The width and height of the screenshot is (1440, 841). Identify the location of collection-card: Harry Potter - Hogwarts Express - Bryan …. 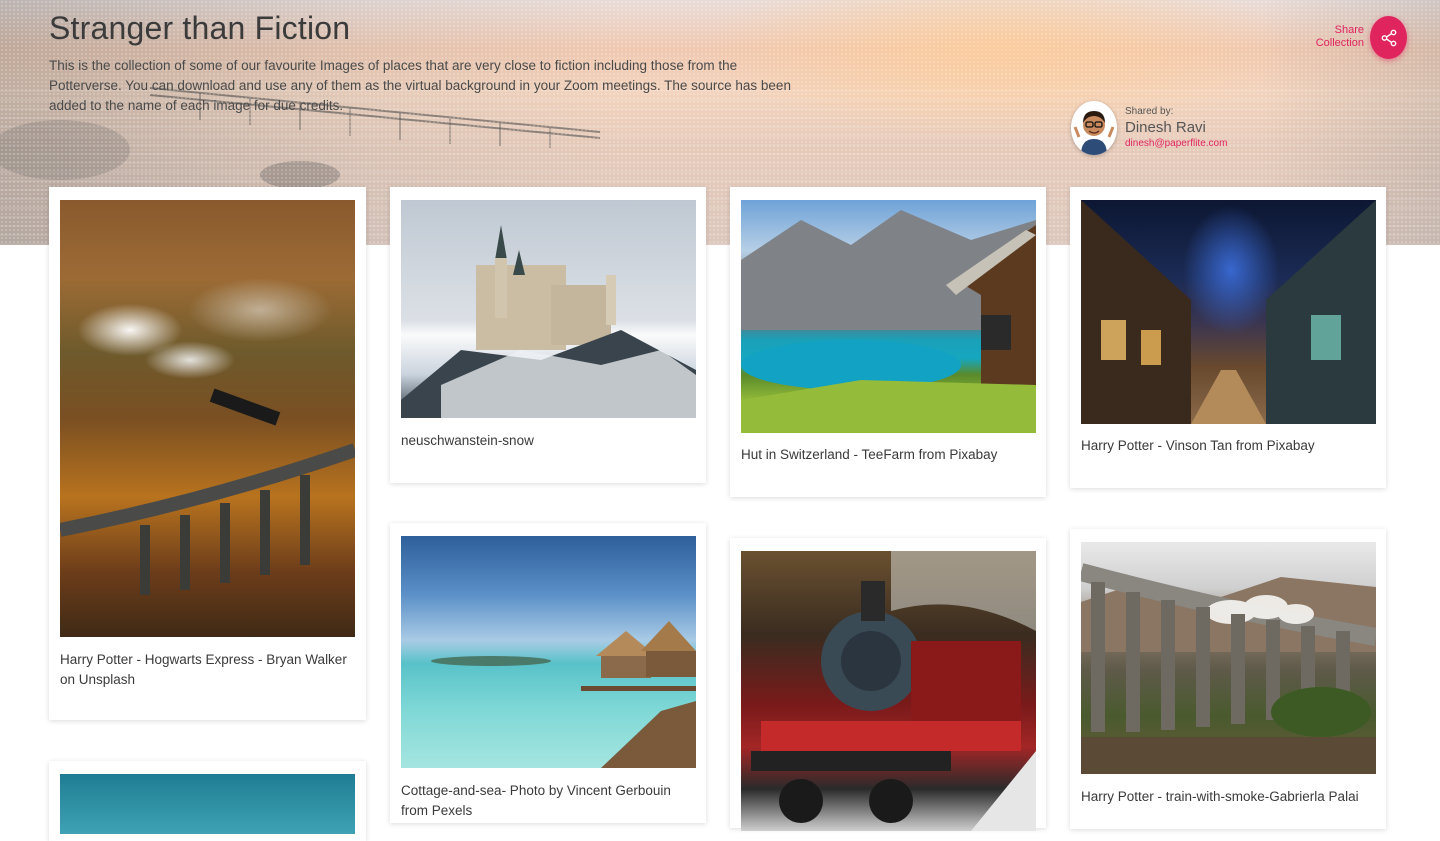
(207, 453).